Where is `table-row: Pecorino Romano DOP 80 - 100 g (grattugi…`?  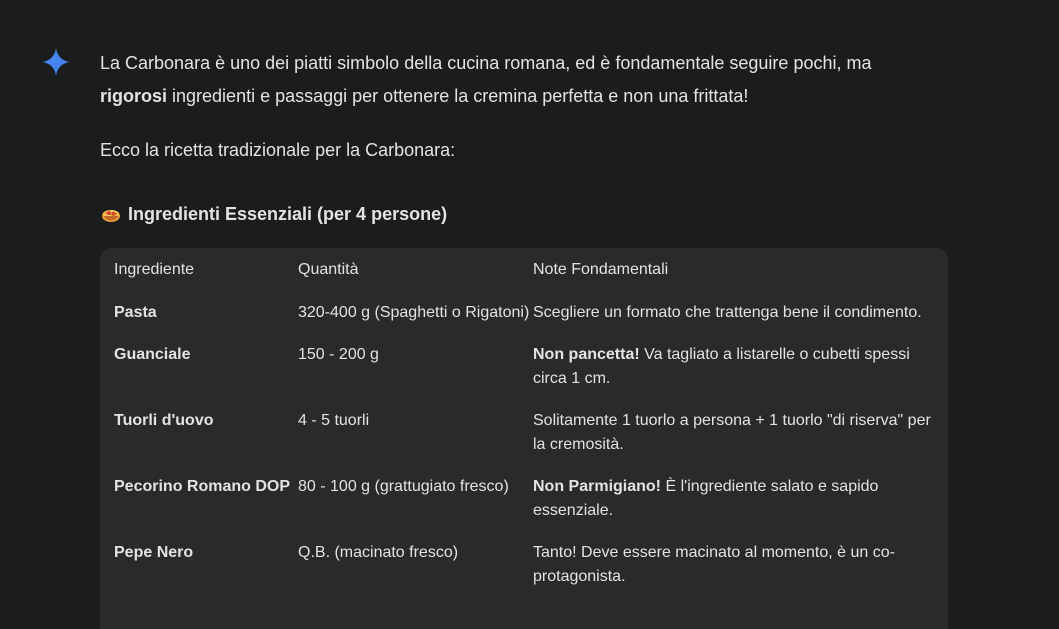 table-row: Pecorino Romano DOP 80 - 100 g (grattugi… is located at coordinates (524, 499).